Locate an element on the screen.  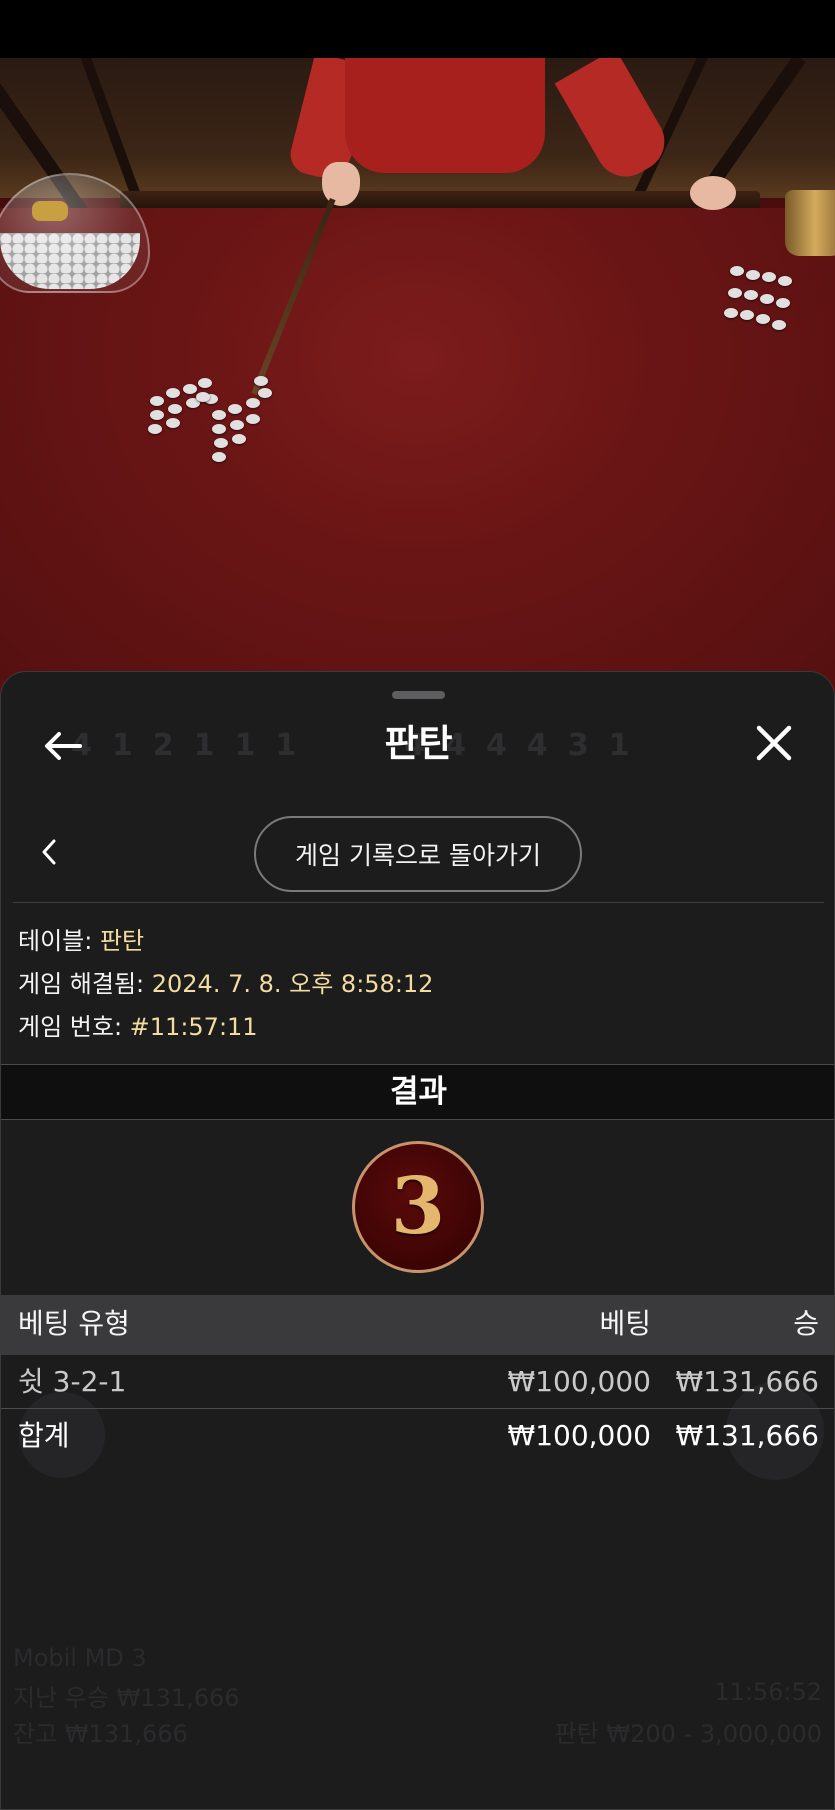
header-bet-type: 베팅 유형 is located at coordinates (74, 1323).